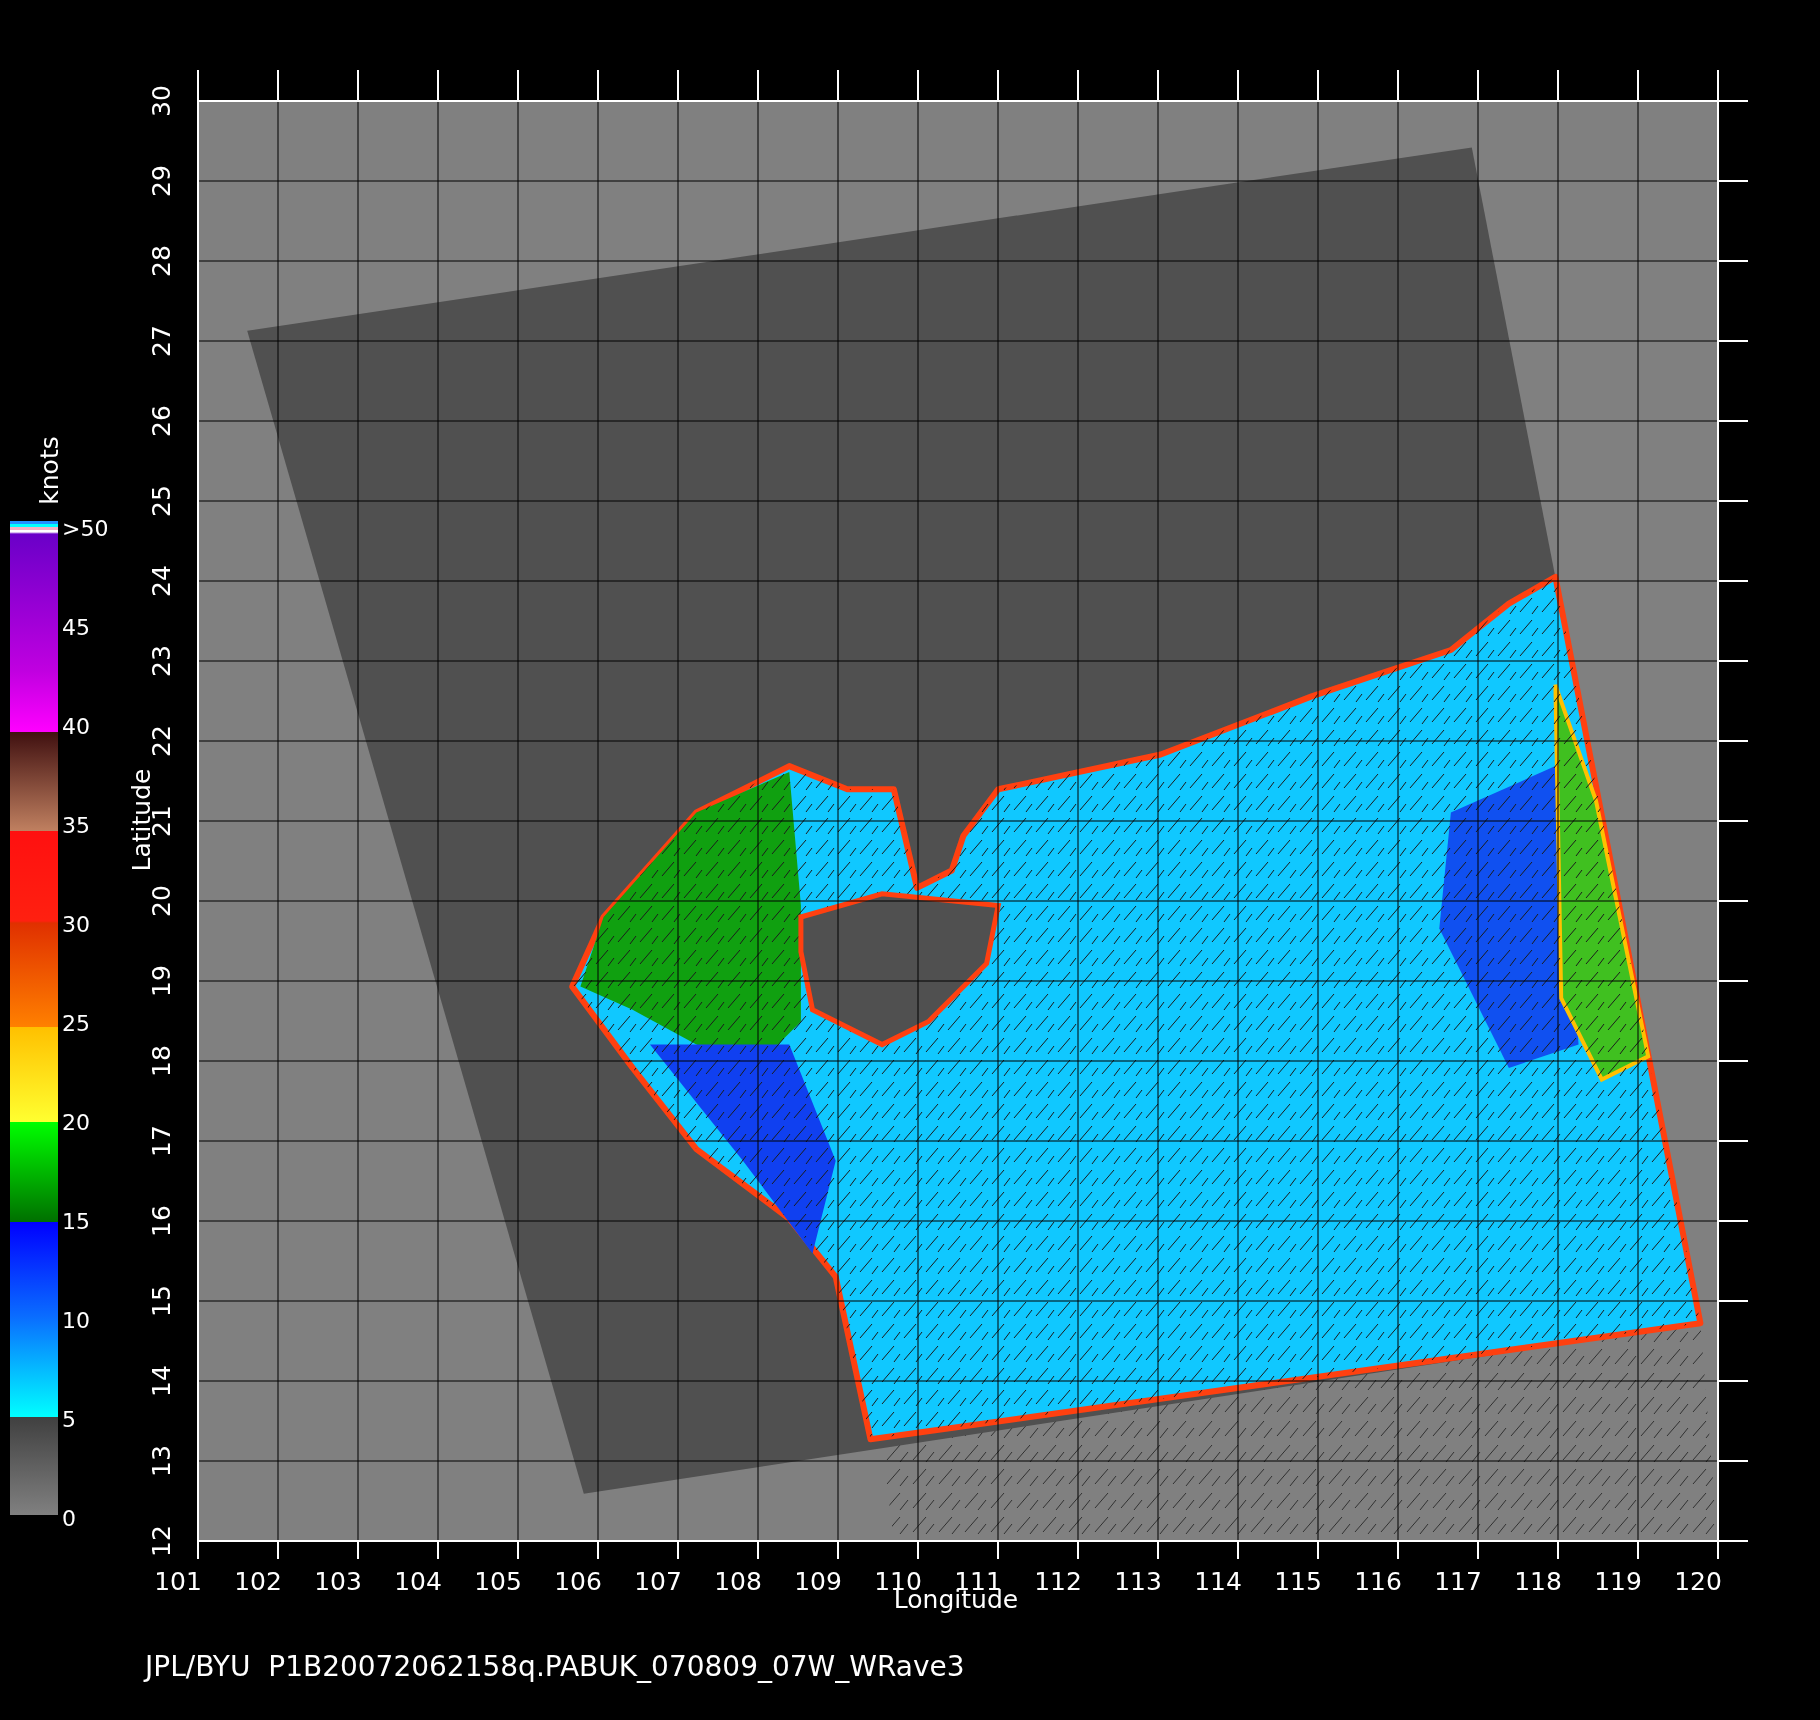  I want to click on tick-label: 106, so click(578, 1581).